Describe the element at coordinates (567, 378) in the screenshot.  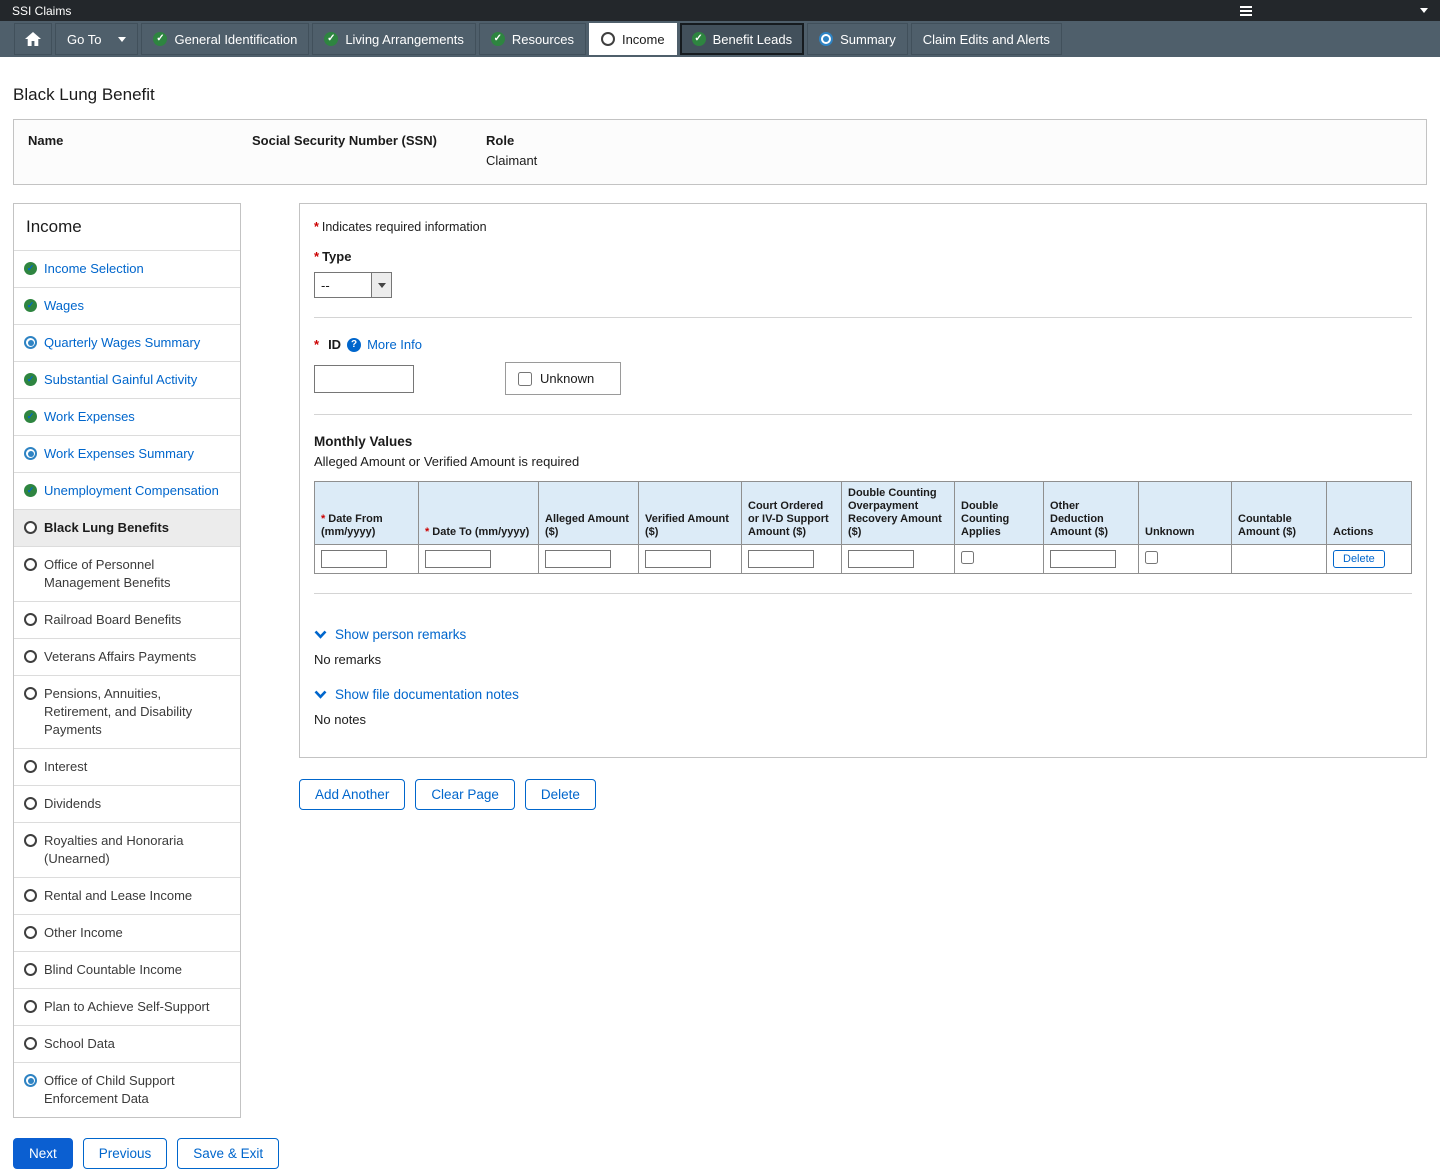
I see `id-unknown-label: Unknown` at that location.